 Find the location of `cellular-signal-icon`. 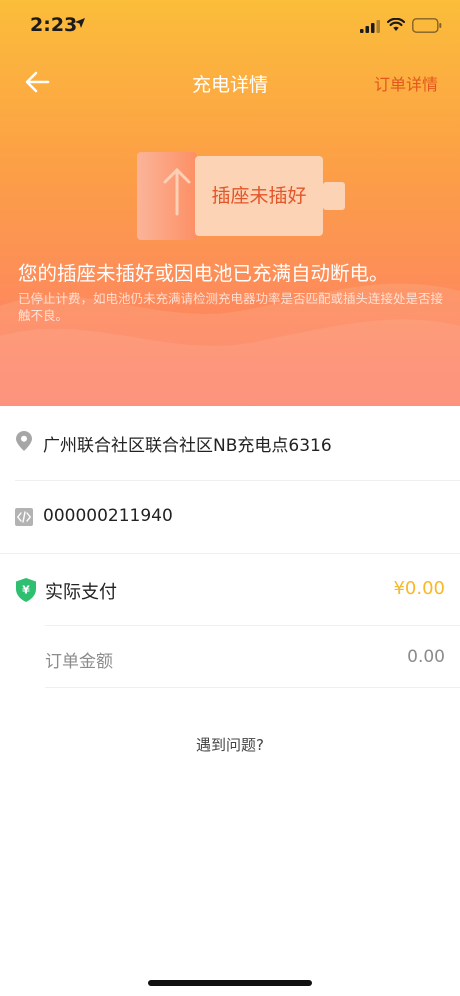

cellular-signal-icon is located at coordinates (370, 26).